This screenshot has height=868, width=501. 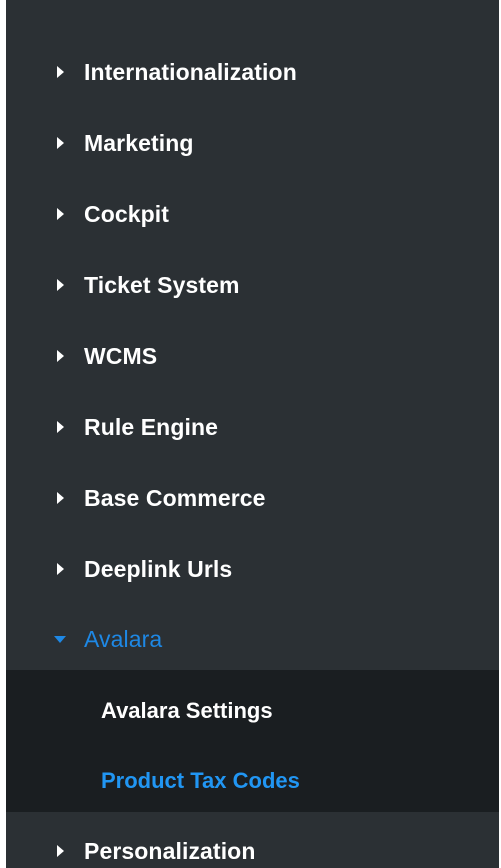 What do you see at coordinates (123, 638) in the screenshot?
I see `nav-item-label: Avalara` at bounding box center [123, 638].